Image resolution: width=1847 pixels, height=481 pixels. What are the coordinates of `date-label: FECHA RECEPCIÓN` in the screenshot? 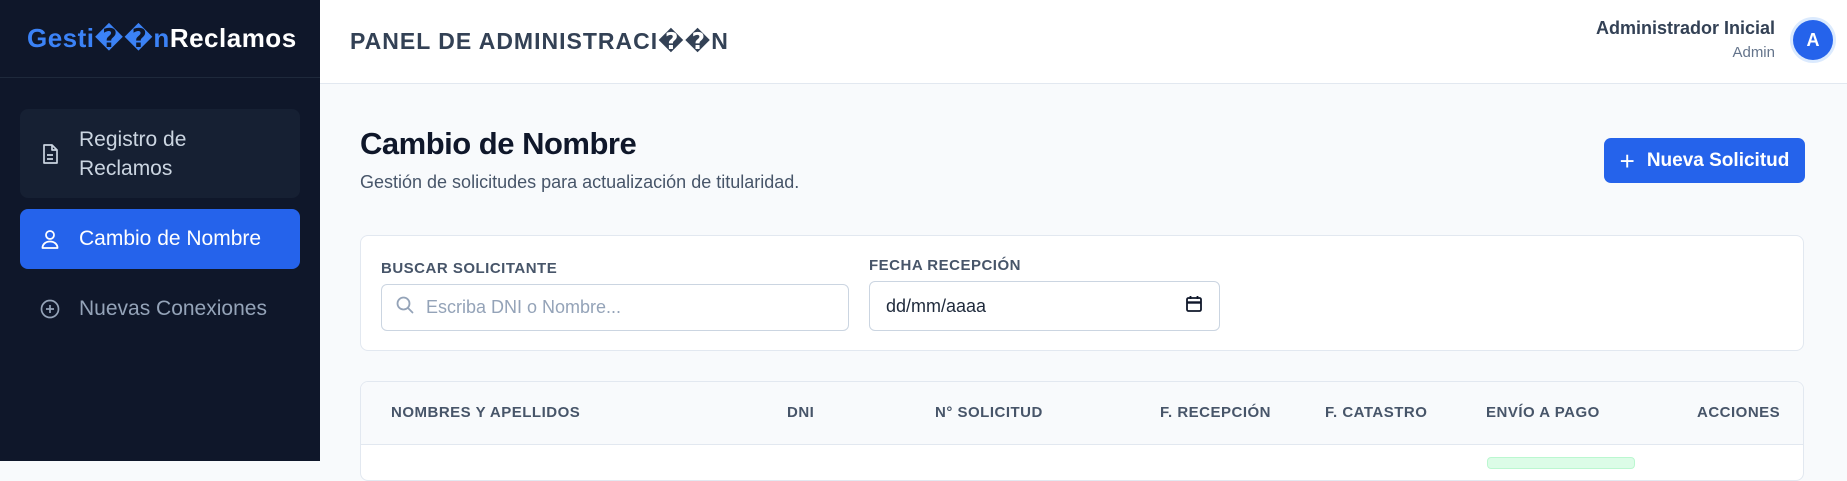 It's located at (945, 265).